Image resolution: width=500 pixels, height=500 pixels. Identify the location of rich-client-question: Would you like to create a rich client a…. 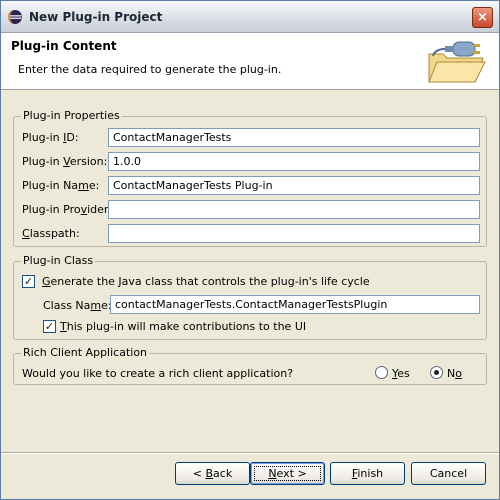
(158, 373).